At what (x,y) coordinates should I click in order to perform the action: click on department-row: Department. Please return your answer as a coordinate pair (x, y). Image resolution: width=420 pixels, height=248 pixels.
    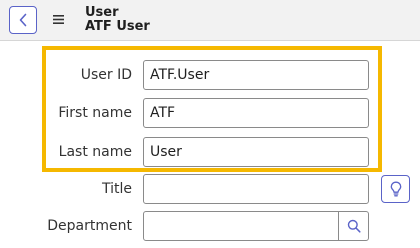
    Looking at the image, I should click on (210, 226).